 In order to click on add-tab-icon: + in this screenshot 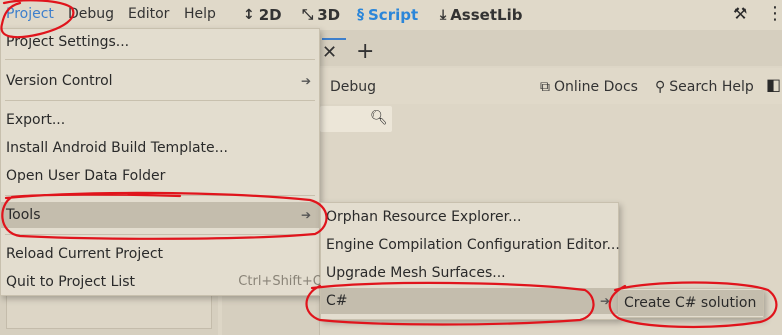, I will do `click(365, 51)`.